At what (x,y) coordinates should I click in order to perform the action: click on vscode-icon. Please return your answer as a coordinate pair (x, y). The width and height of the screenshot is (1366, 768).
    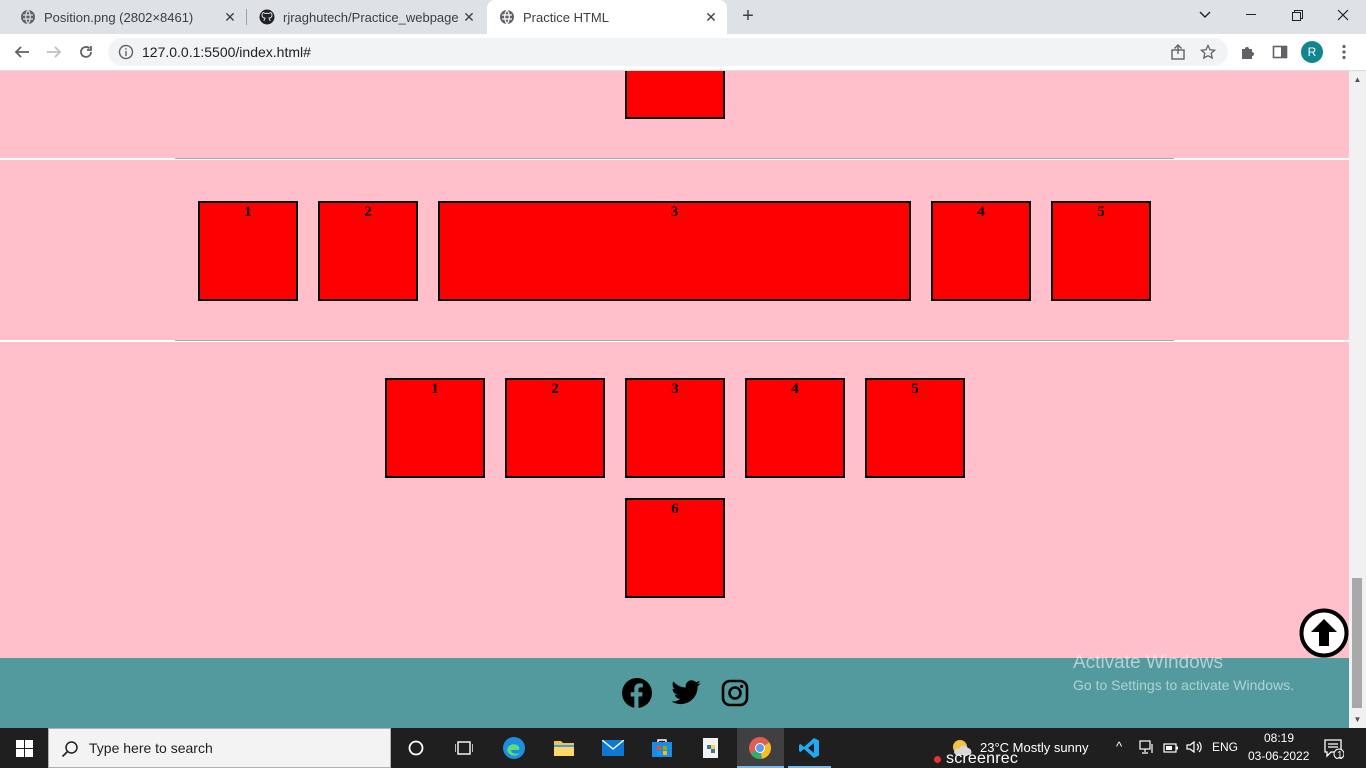
    Looking at the image, I should click on (809, 748).